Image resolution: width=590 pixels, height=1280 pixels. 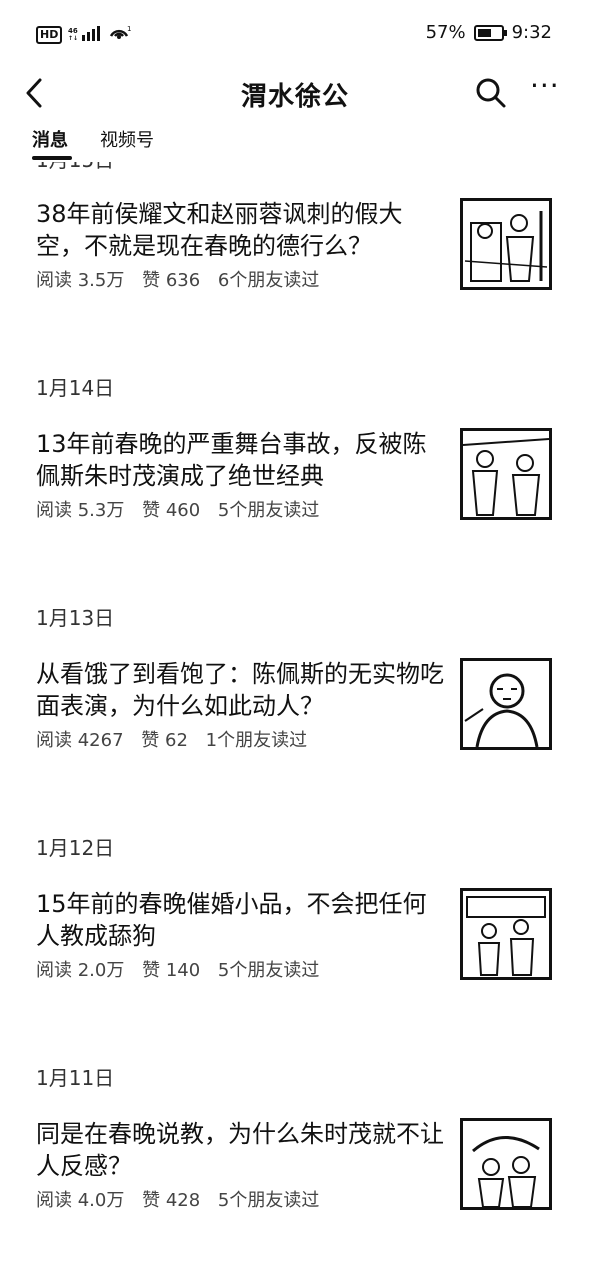 I want to click on date-label: 1月13日, so click(x=75, y=618).